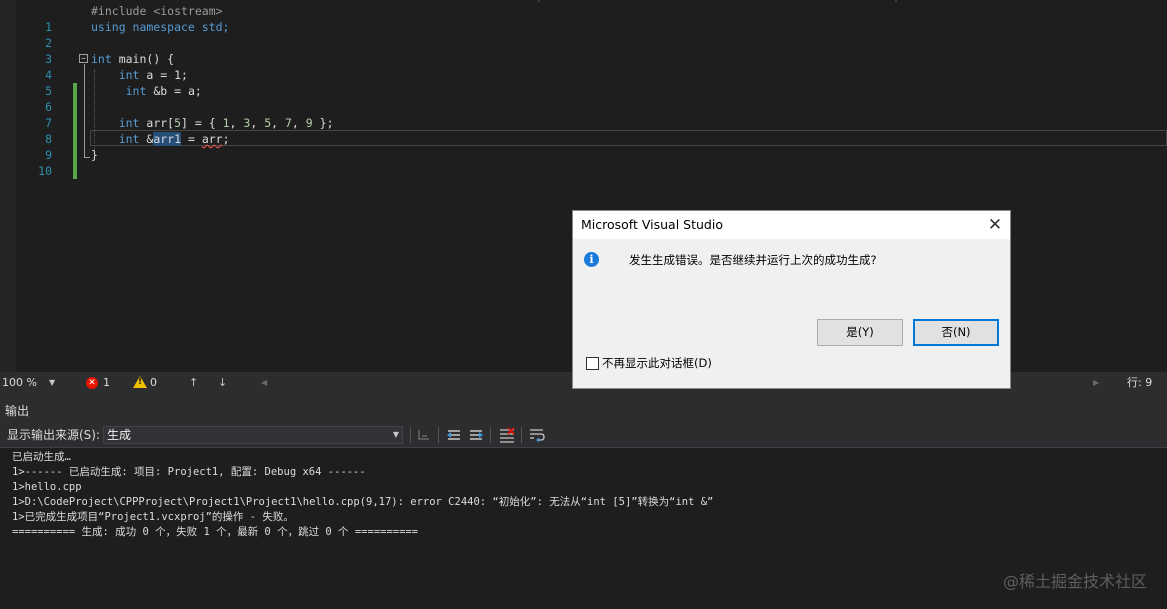  What do you see at coordinates (583, 123) in the screenshot?
I see `code-line: 7` at bounding box center [583, 123].